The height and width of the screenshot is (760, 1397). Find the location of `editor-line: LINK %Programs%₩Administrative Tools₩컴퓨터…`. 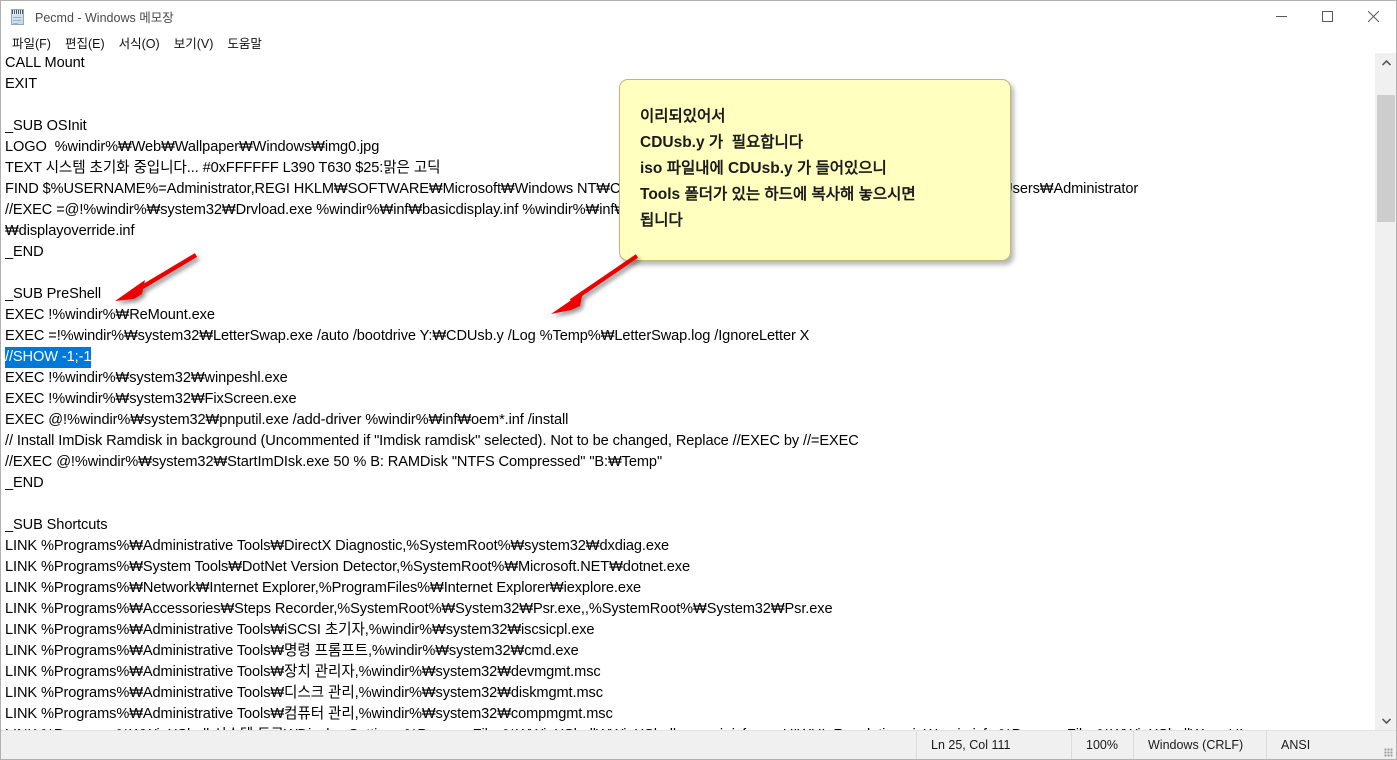

editor-line: LINK %Programs%₩Administrative Tools₩컴퓨터… is located at coordinates (690, 714).